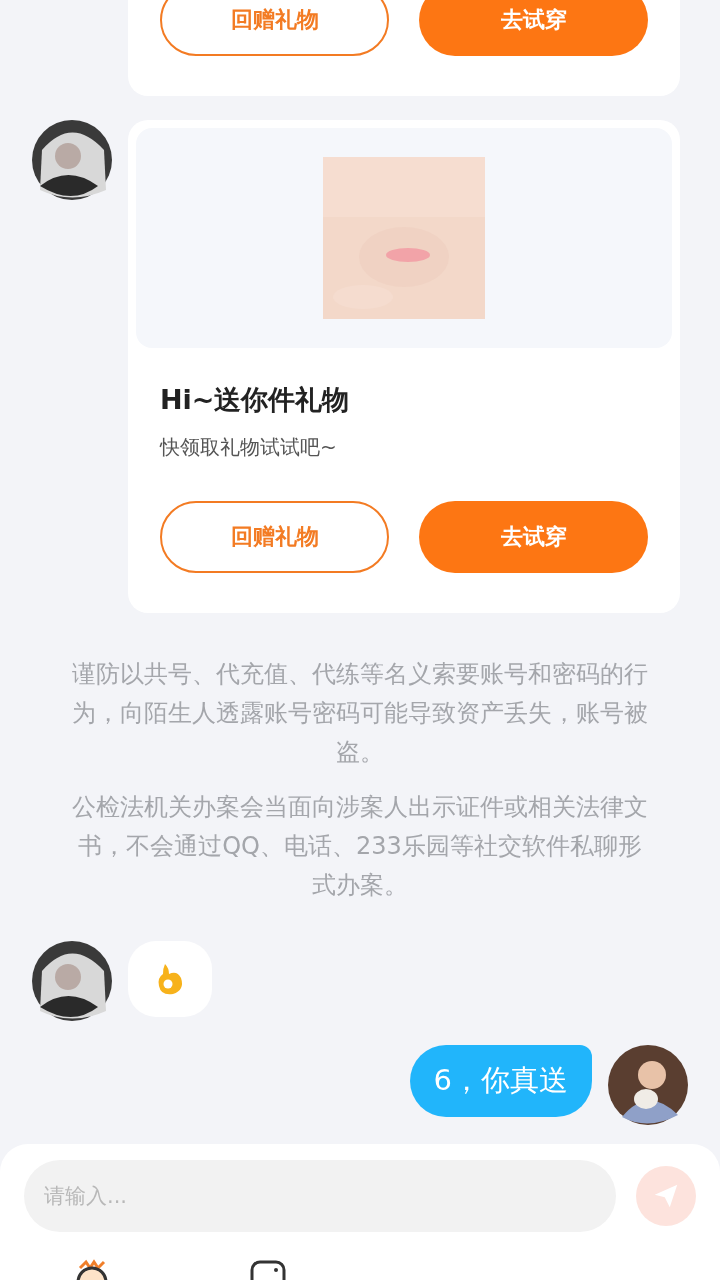 Image resolution: width=720 pixels, height=1280 pixels. What do you see at coordinates (249, 447) in the screenshot?
I see `gift-subtitle: 快领取礼物试试吧~` at bounding box center [249, 447].